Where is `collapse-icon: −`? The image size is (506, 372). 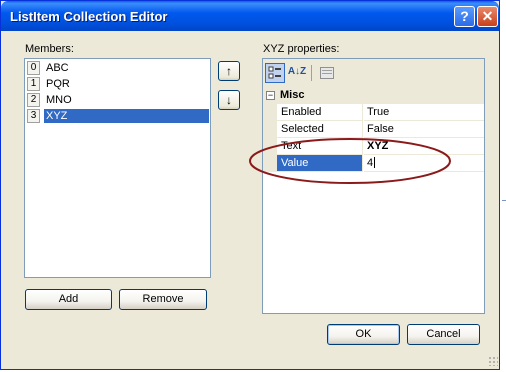
collapse-icon: − is located at coordinates (270, 95).